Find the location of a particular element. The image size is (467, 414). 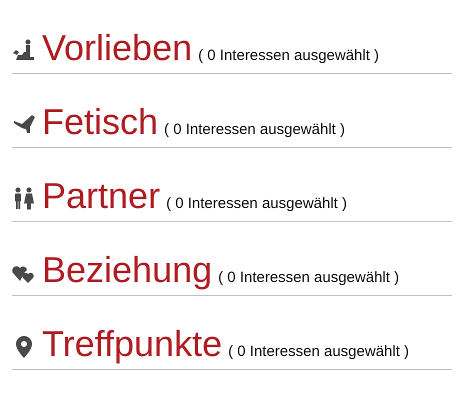

category-title: Beziehung is located at coordinates (127, 270).